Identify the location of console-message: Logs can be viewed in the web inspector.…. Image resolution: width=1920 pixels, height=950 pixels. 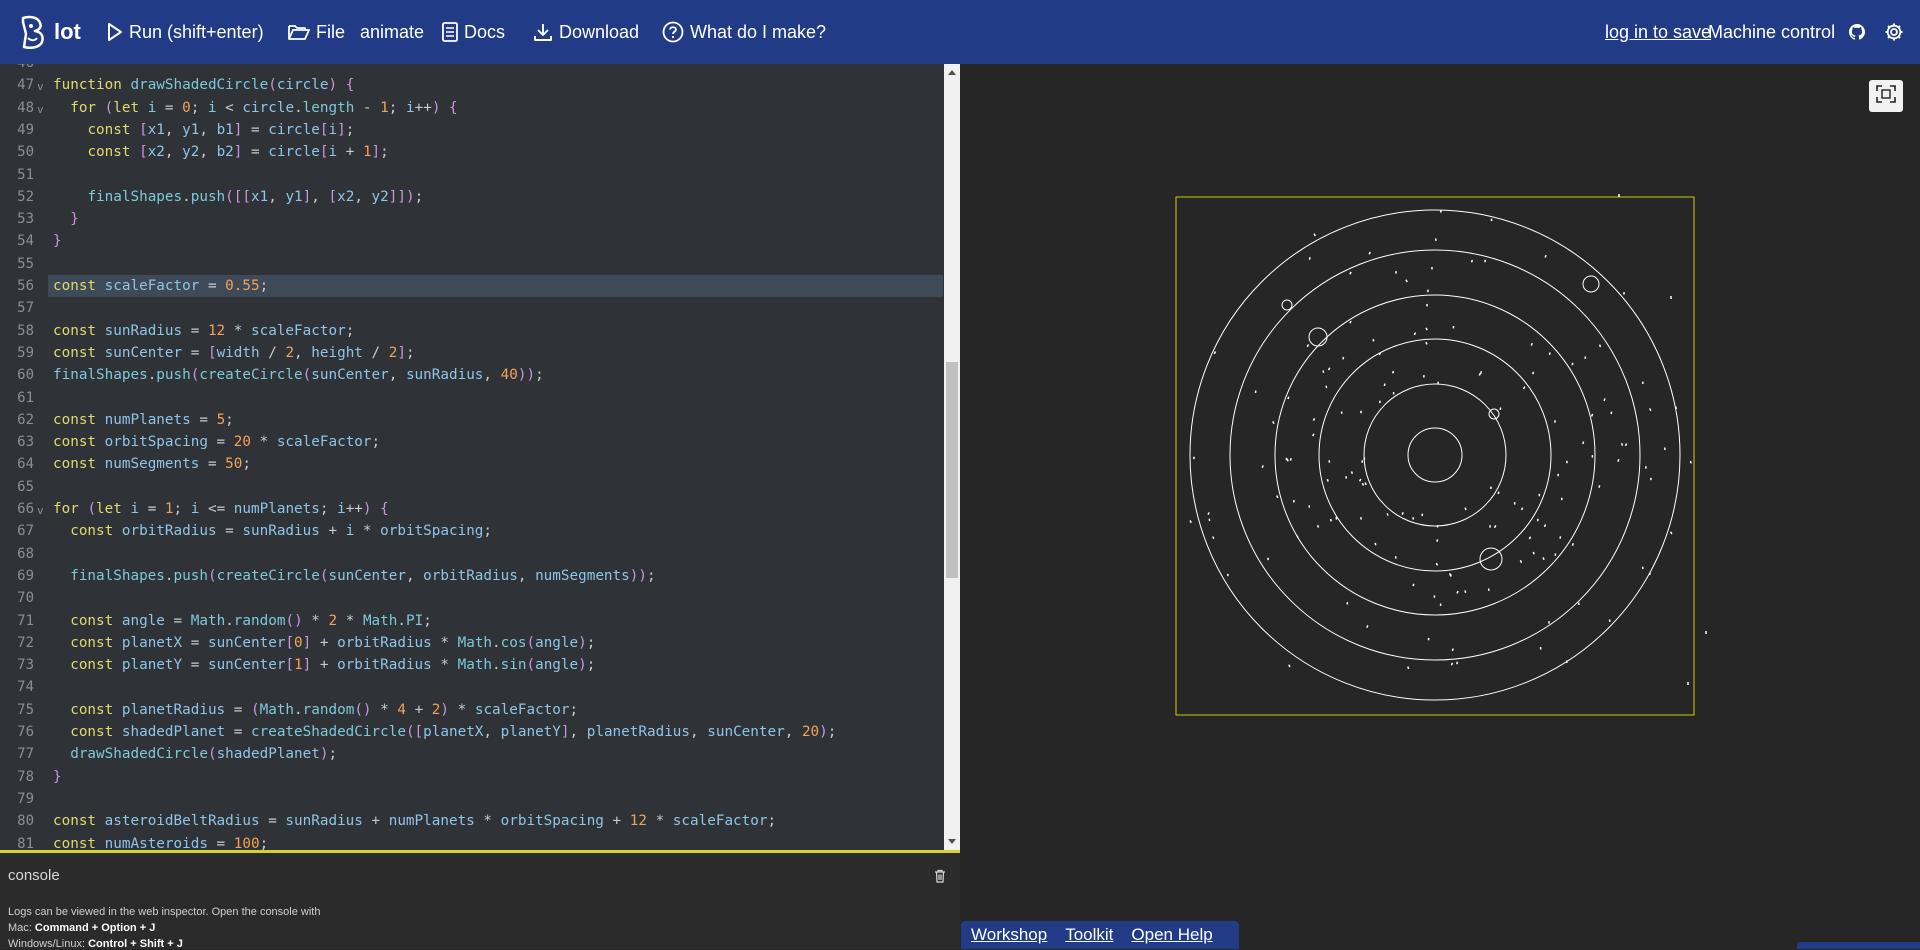
(164, 912).